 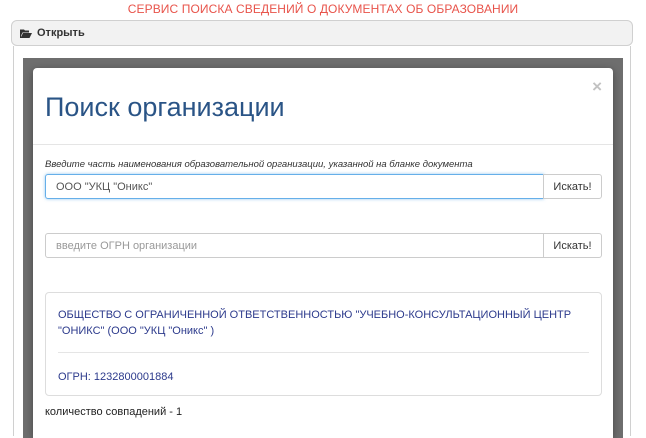 I want to click on ogrn-search-button: Искать!, so click(x=572, y=245).